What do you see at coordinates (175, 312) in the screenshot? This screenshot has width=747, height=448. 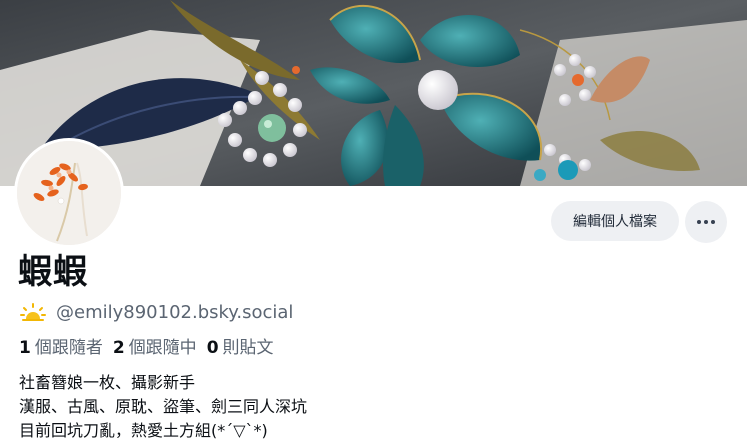 I see `handle-text: @emily890102.bsky.social` at bounding box center [175, 312].